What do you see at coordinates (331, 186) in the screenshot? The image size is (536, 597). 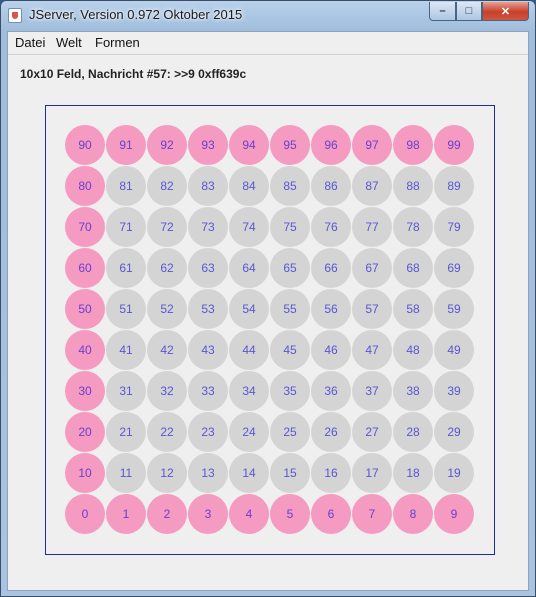 I see `board-cell-86: 86` at bounding box center [331, 186].